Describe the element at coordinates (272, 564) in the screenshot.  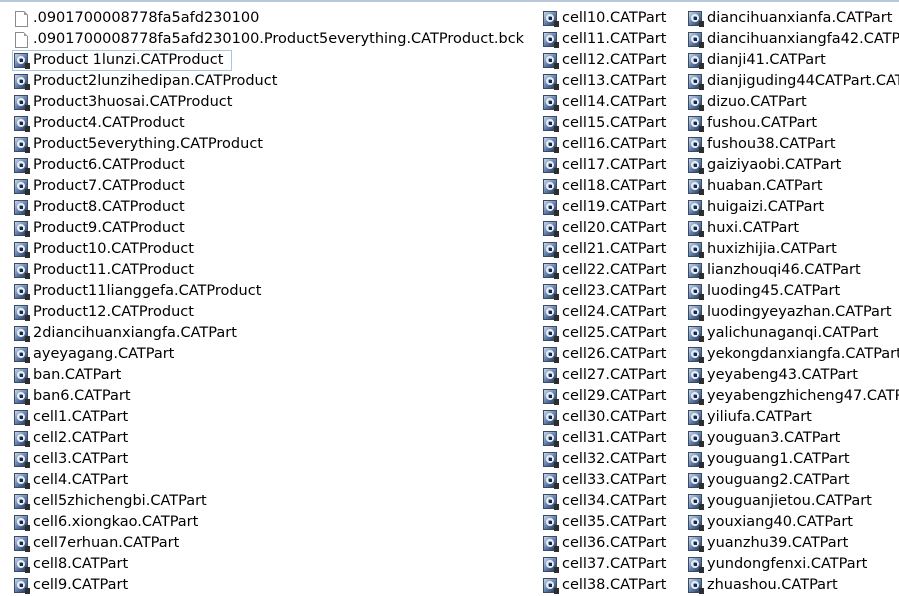
I see `file-item: cell8.CATPart` at that location.